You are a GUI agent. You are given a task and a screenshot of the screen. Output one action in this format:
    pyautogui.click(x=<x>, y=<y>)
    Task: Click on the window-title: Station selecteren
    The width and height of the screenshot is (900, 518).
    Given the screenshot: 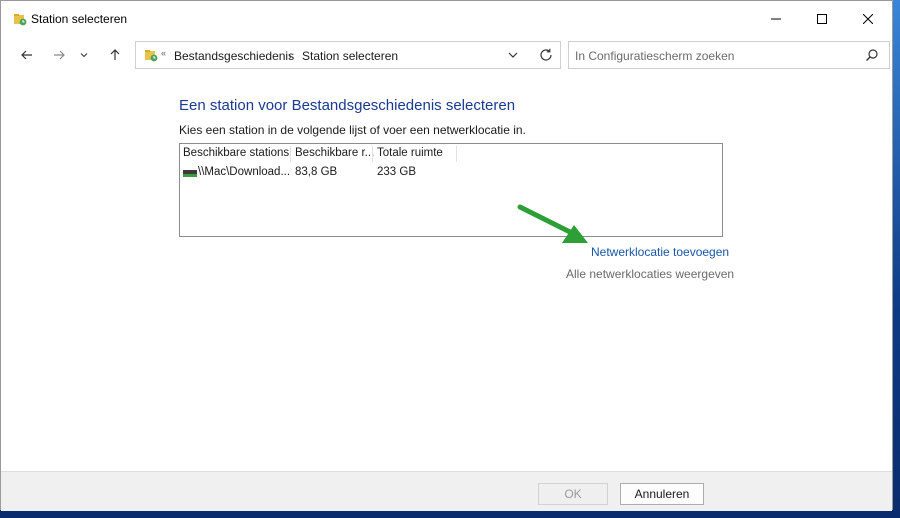 What is the action you would take?
    pyautogui.click(x=79, y=19)
    